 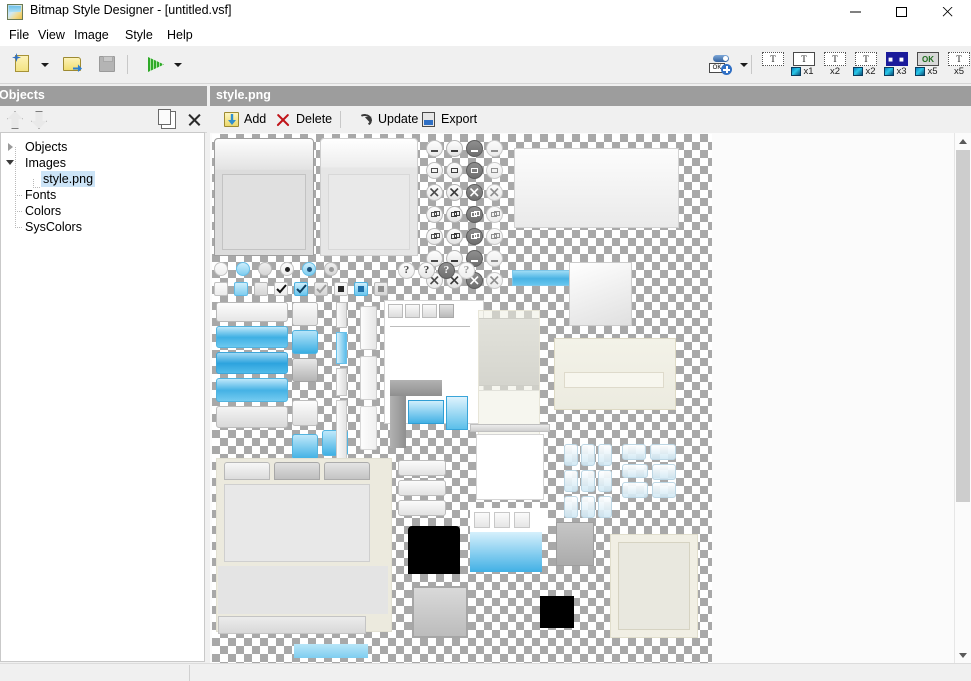 I want to click on sprite-frame-block, so click(x=440, y=612).